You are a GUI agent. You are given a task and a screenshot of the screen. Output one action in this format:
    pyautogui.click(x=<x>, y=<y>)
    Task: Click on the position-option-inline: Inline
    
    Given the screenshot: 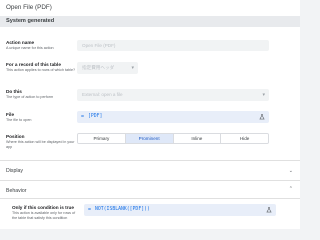 What is the action you would take?
    pyautogui.click(x=197, y=138)
    